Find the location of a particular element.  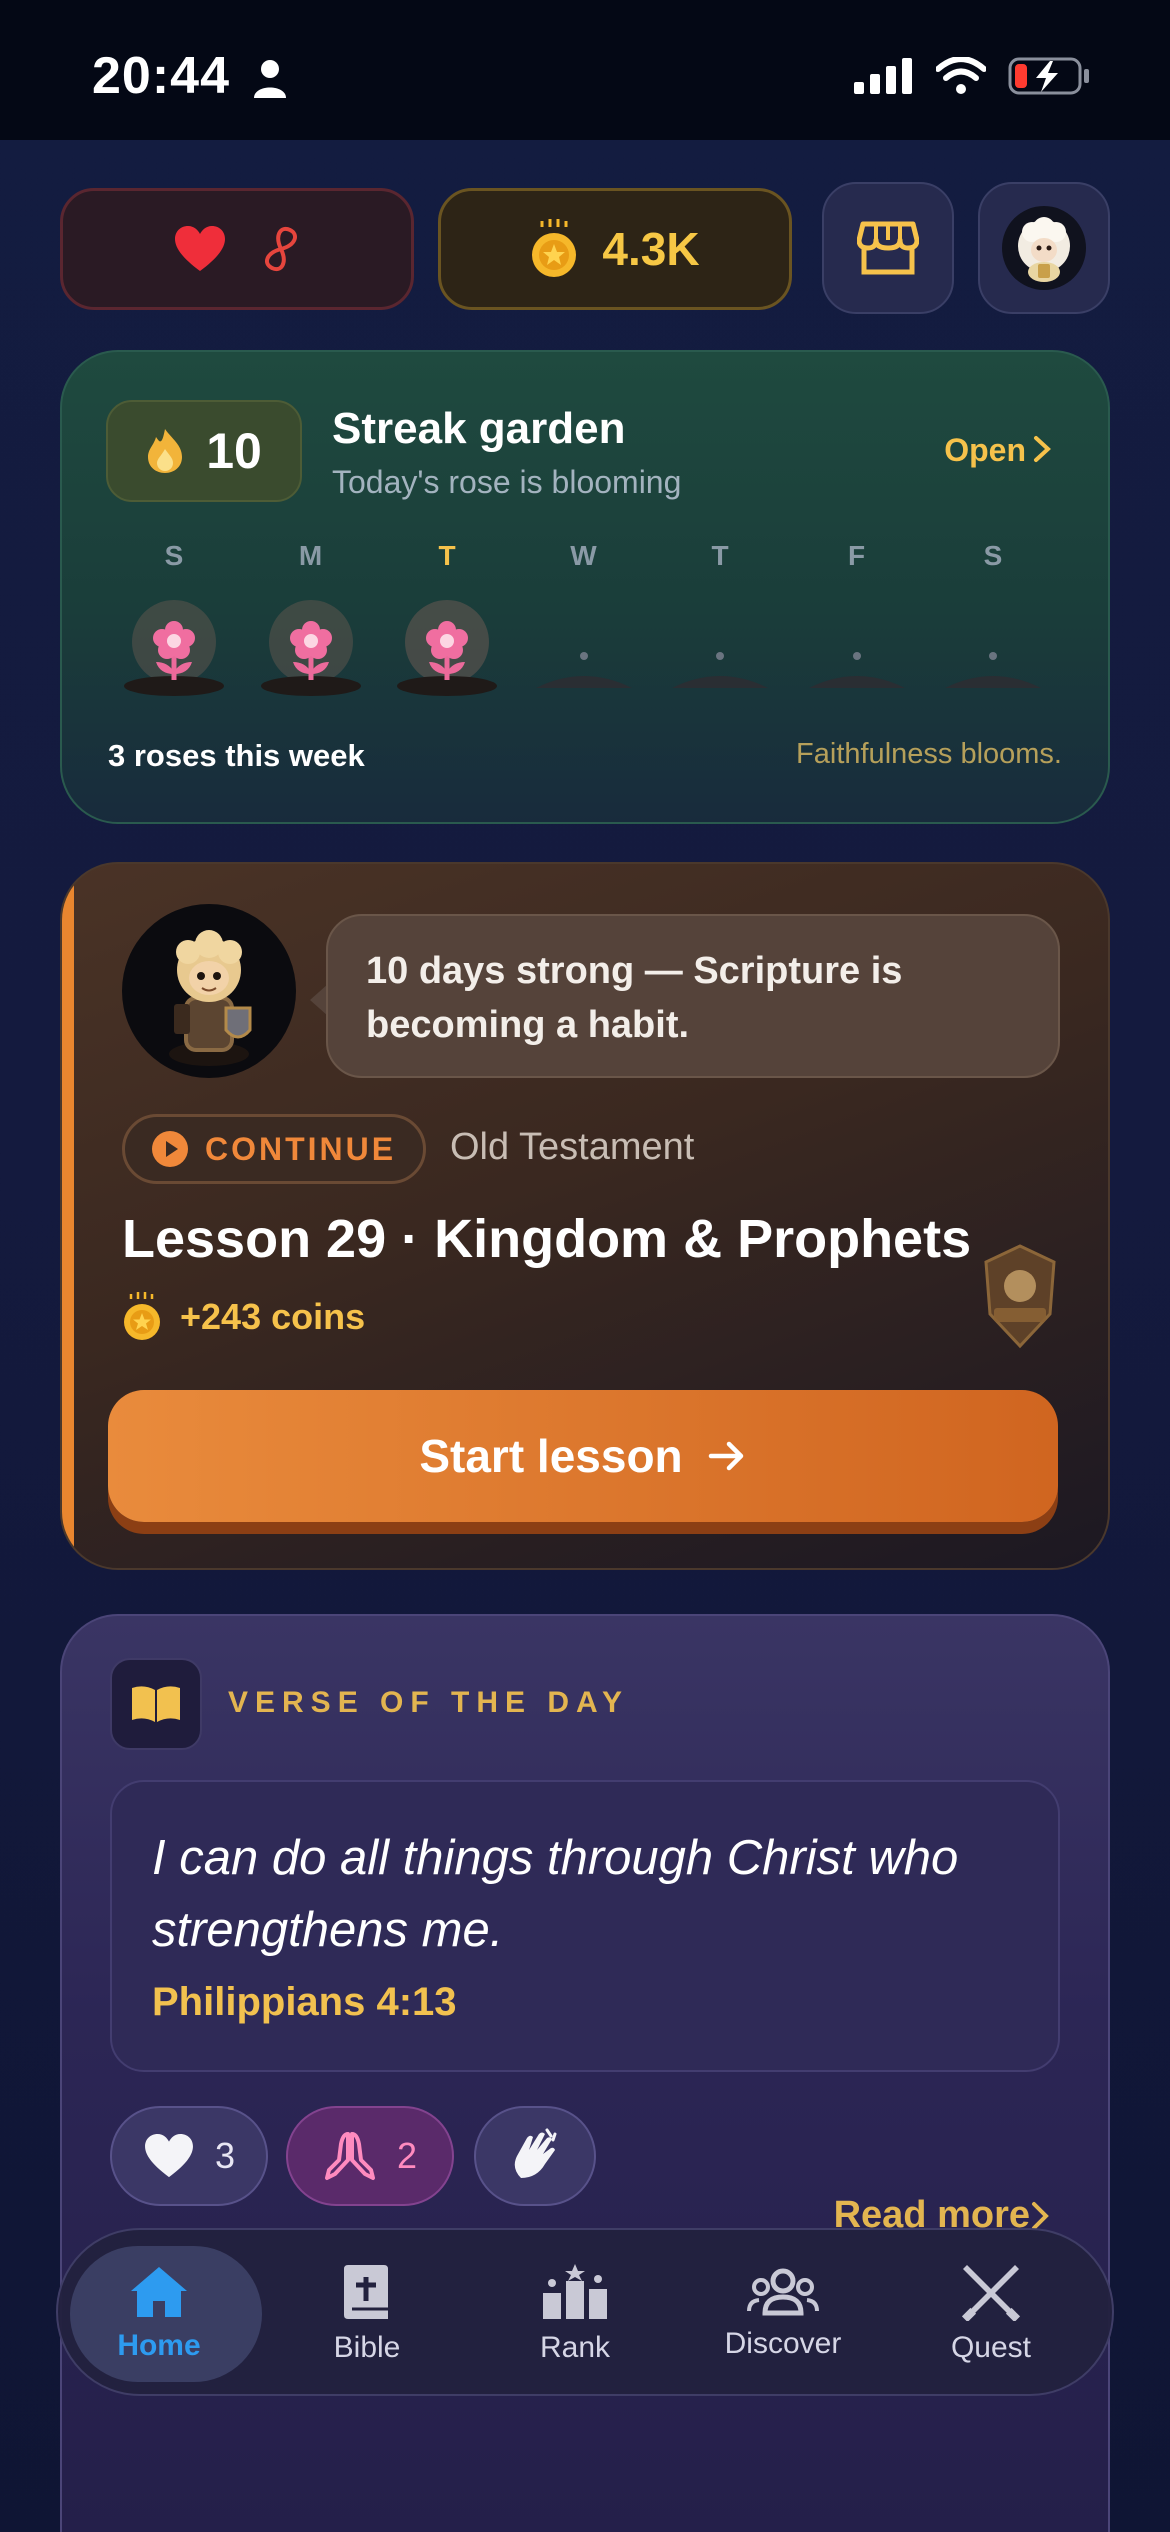

shop-button is located at coordinates (888, 248).